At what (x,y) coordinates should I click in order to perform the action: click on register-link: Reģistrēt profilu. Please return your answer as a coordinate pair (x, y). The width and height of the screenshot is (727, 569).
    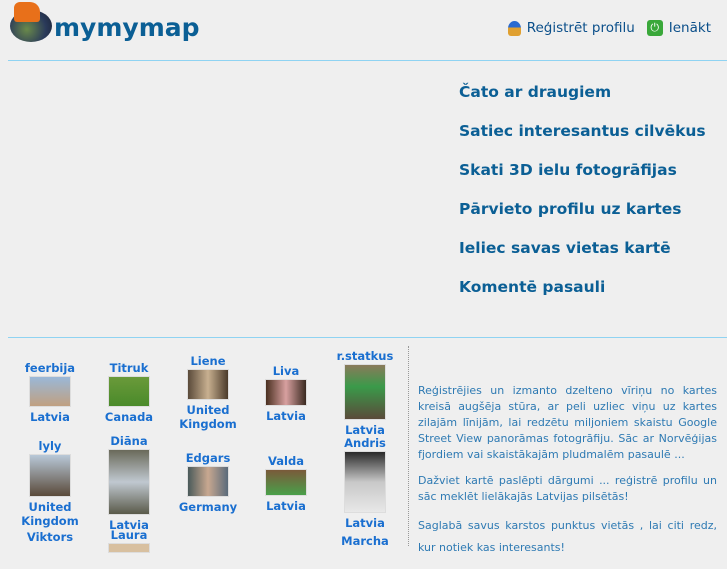
    Looking at the image, I should click on (571, 28).